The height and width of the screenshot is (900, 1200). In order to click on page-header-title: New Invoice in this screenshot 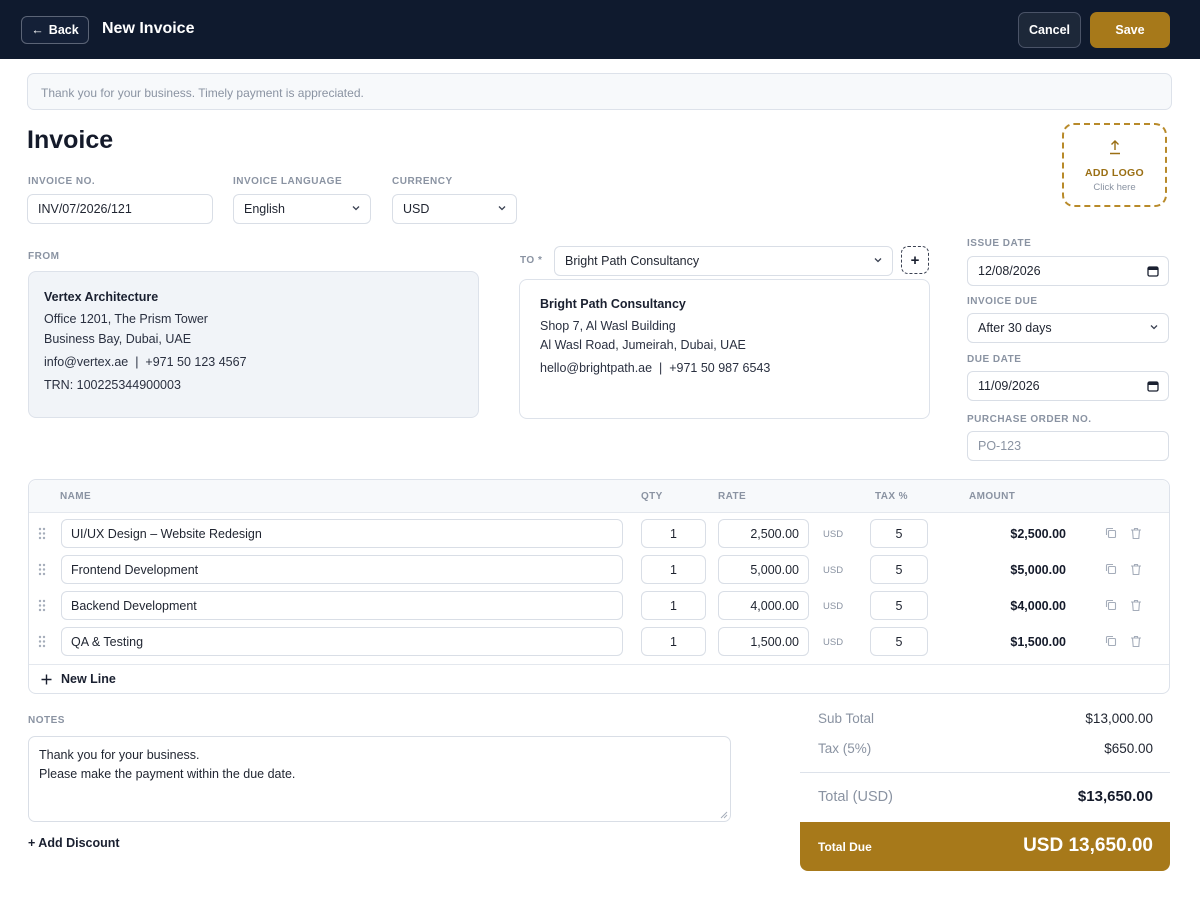, I will do `click(148, 28)`.